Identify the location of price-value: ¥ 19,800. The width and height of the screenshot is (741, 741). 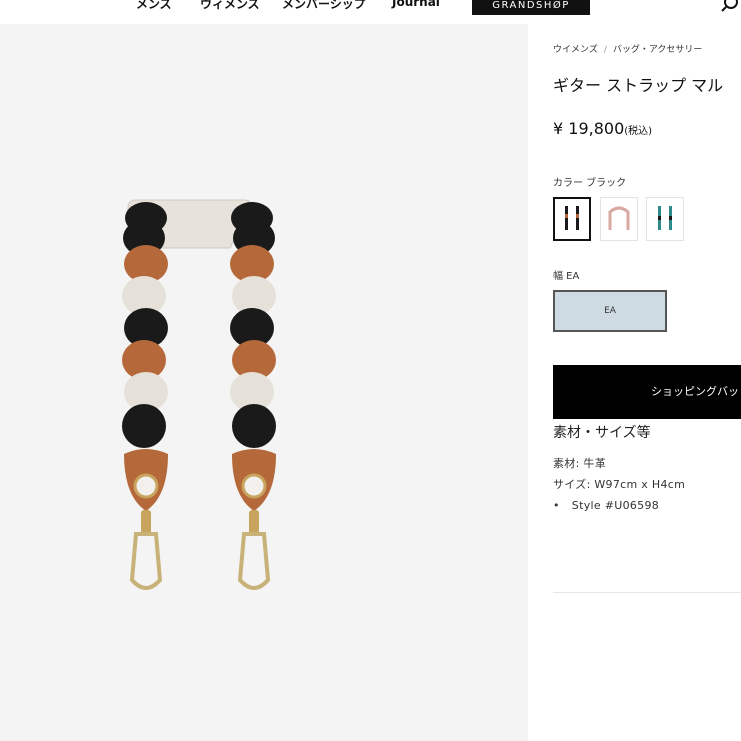
(589, 128).